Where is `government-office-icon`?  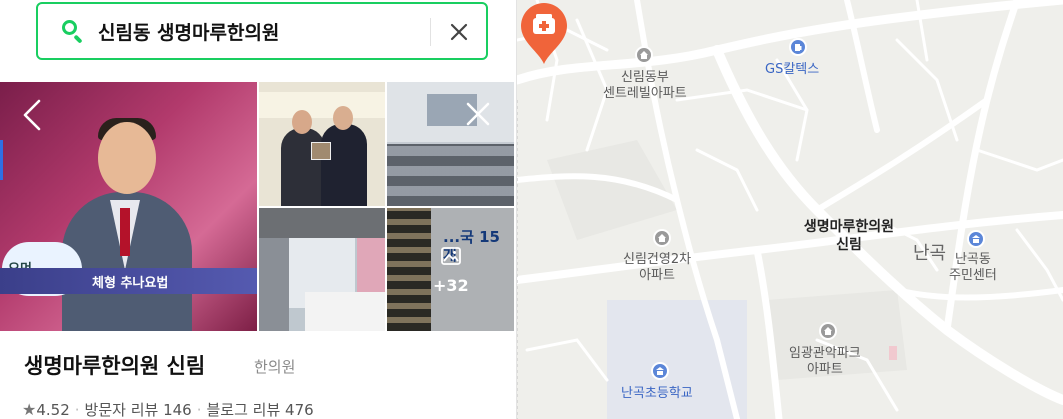
government-office-icon is located at coordinates (976, 239).